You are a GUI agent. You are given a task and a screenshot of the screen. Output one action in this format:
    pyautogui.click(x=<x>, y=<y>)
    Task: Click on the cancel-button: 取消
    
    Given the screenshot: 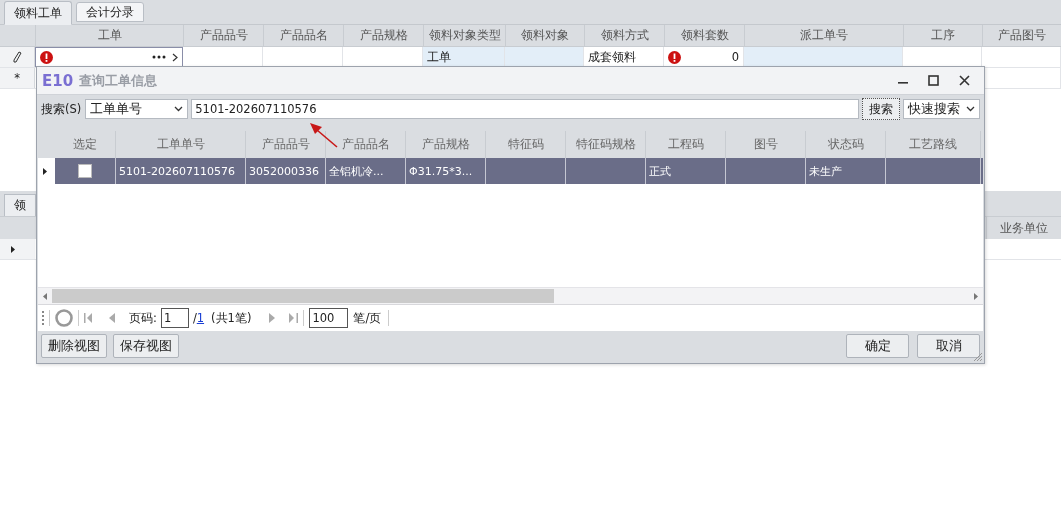 What is the action you would take?
    pyautogui.click(x=948, y=346)
    